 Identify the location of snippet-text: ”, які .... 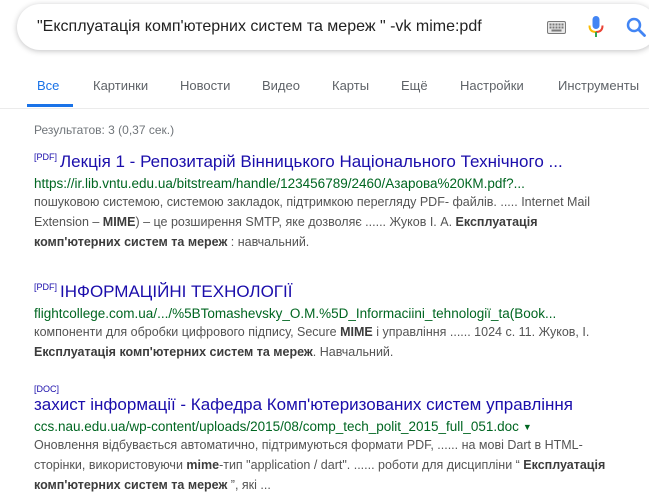
(249, 485).